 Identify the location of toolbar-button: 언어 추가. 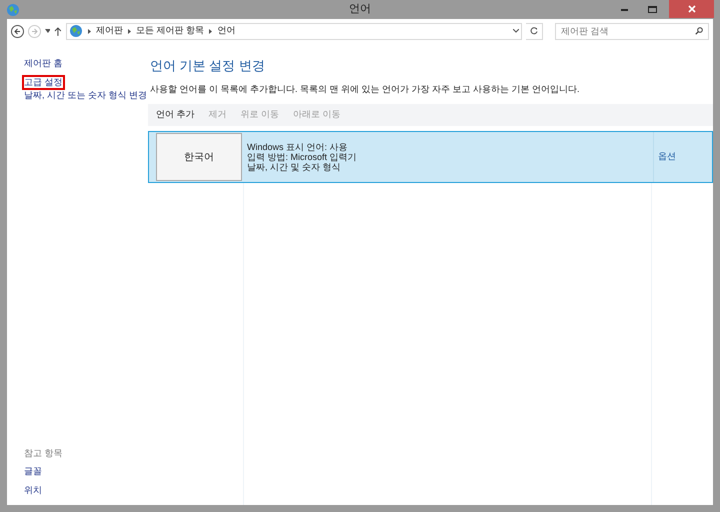
(175, 115).